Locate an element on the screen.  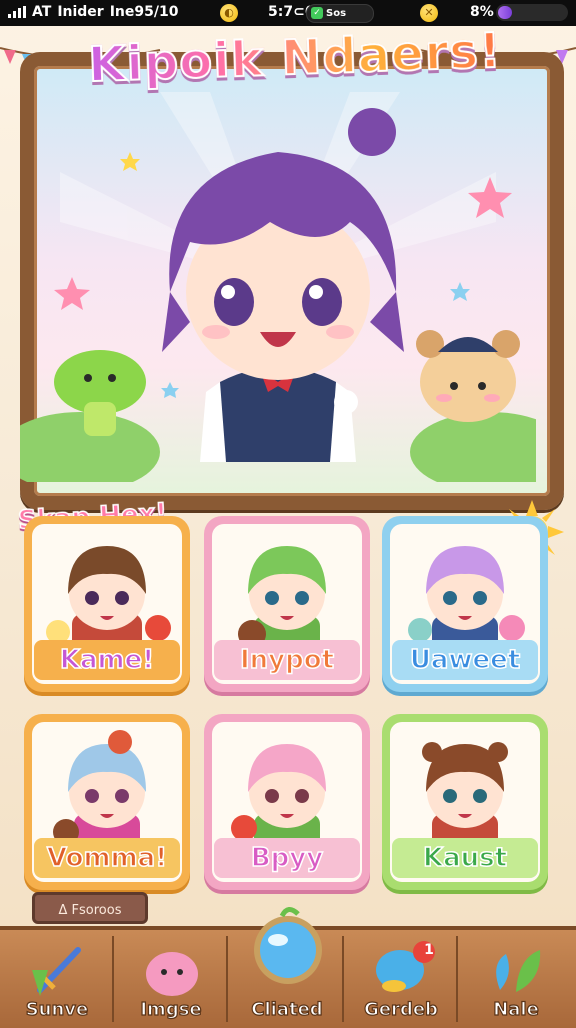
status-pill: ✓ Sos is located at coordinates (340, 13).